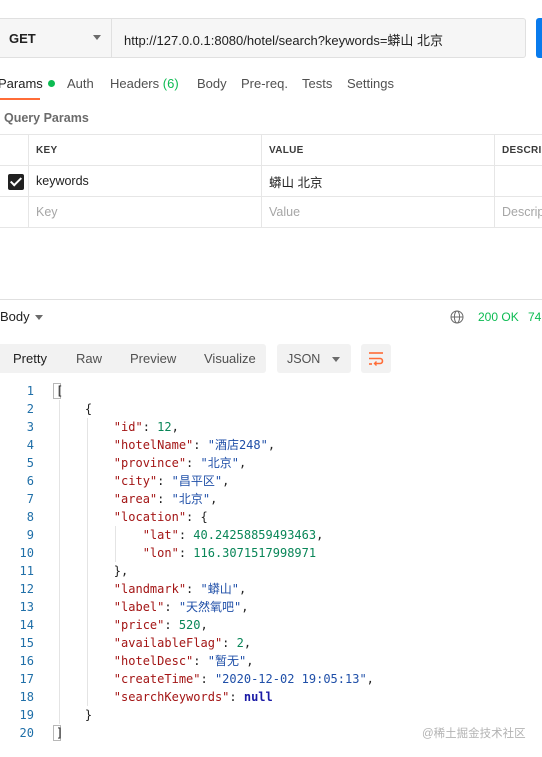 The image size is (542, 757). Describe the element at coordinates (194, 445) in the screenshot. I see `code-text: "hotelName": "酒店248",` at that location.